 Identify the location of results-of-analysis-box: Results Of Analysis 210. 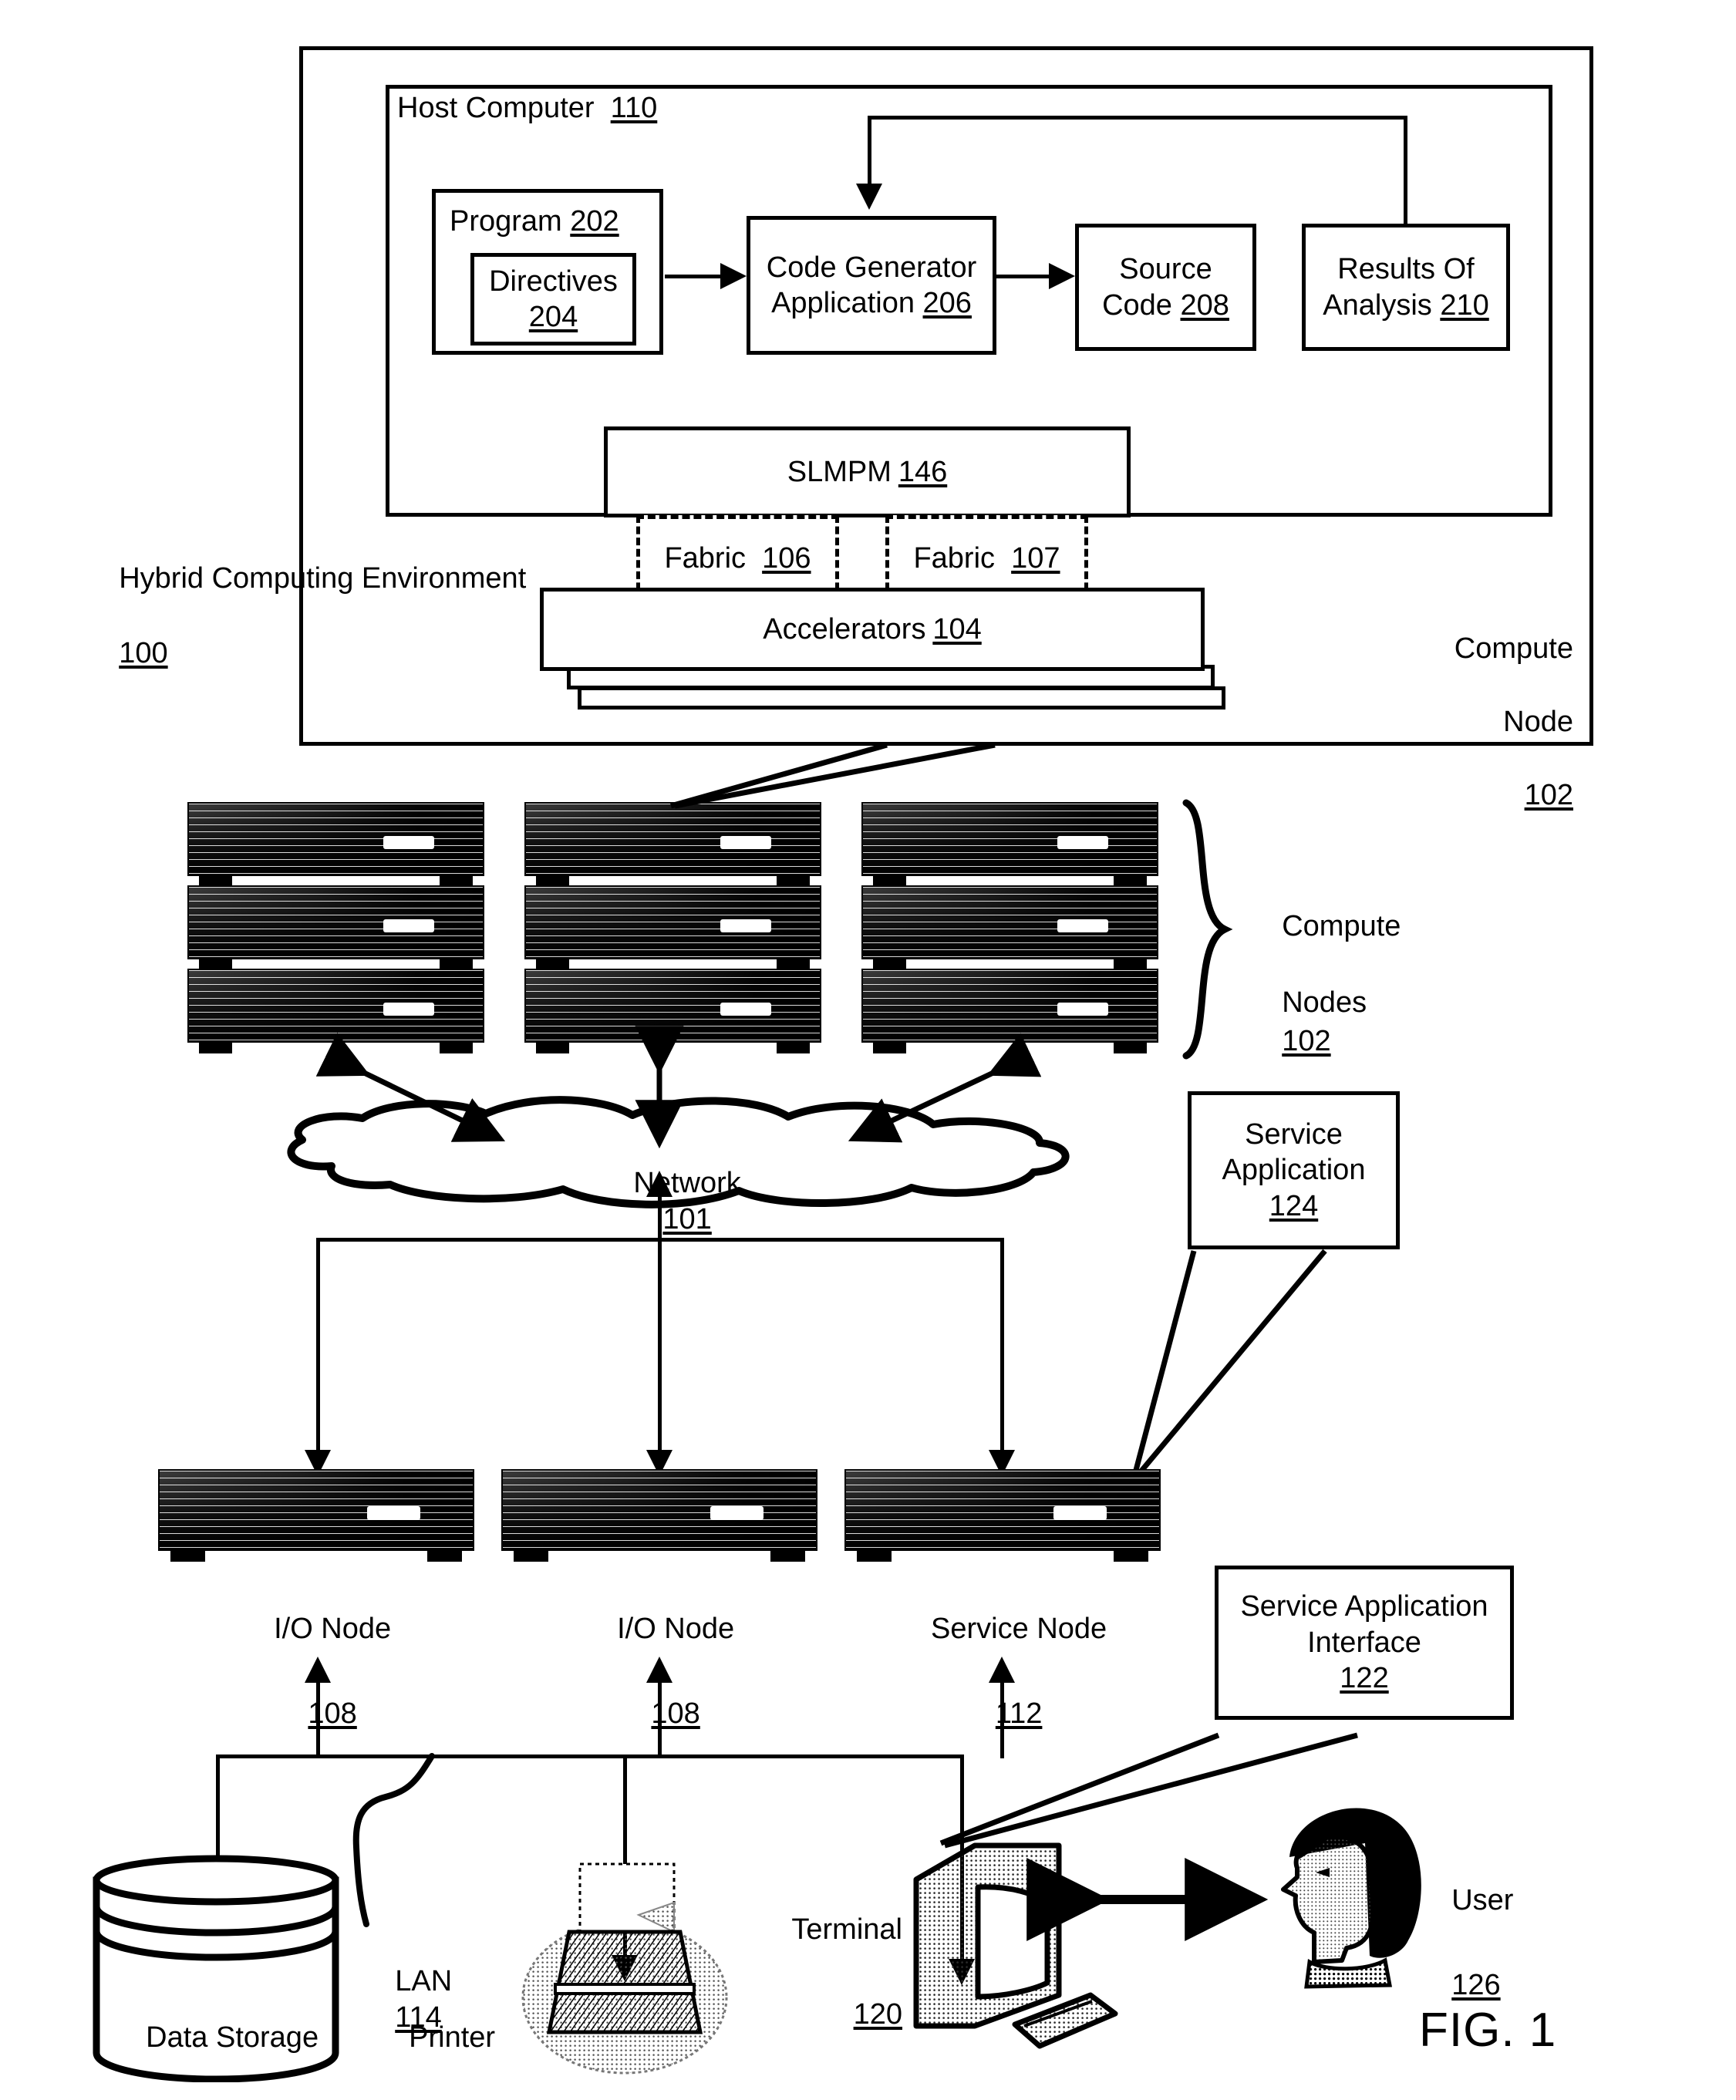
(1406, 287).